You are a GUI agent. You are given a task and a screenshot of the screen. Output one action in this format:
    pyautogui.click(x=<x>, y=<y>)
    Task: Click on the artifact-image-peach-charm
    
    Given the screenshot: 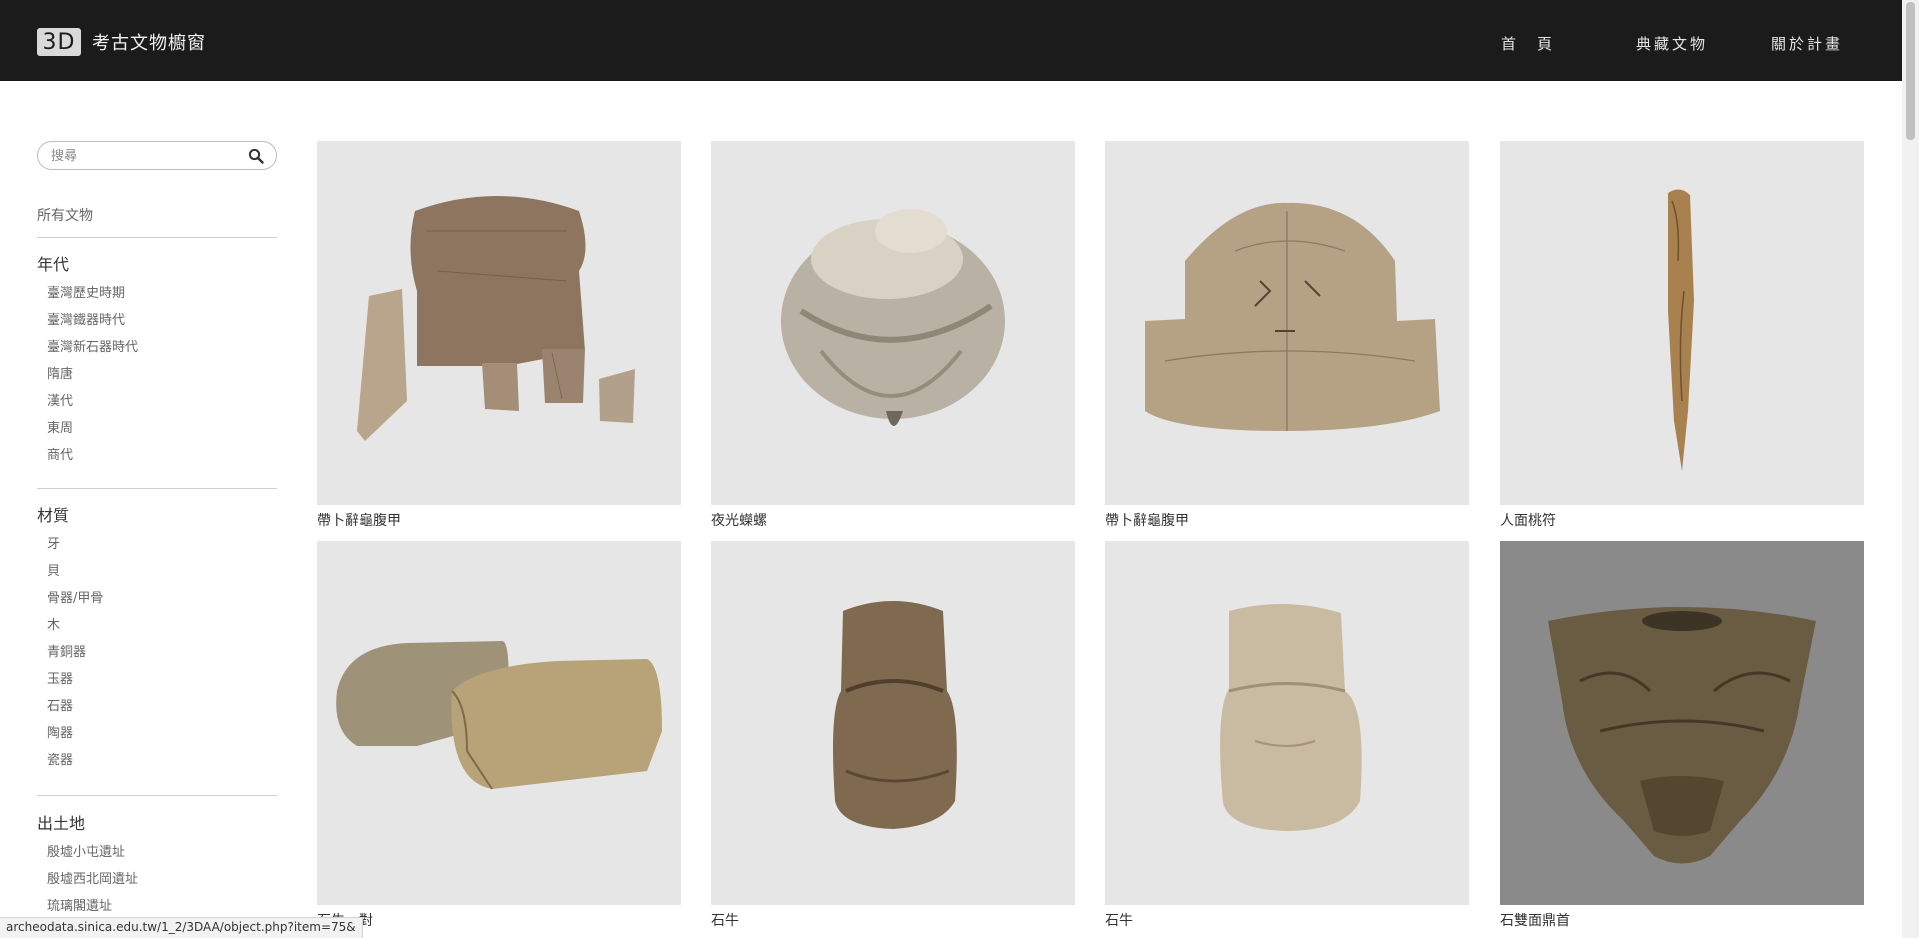 What is the action you would take?
    pyautogui.click(x=1682, y=323)
    